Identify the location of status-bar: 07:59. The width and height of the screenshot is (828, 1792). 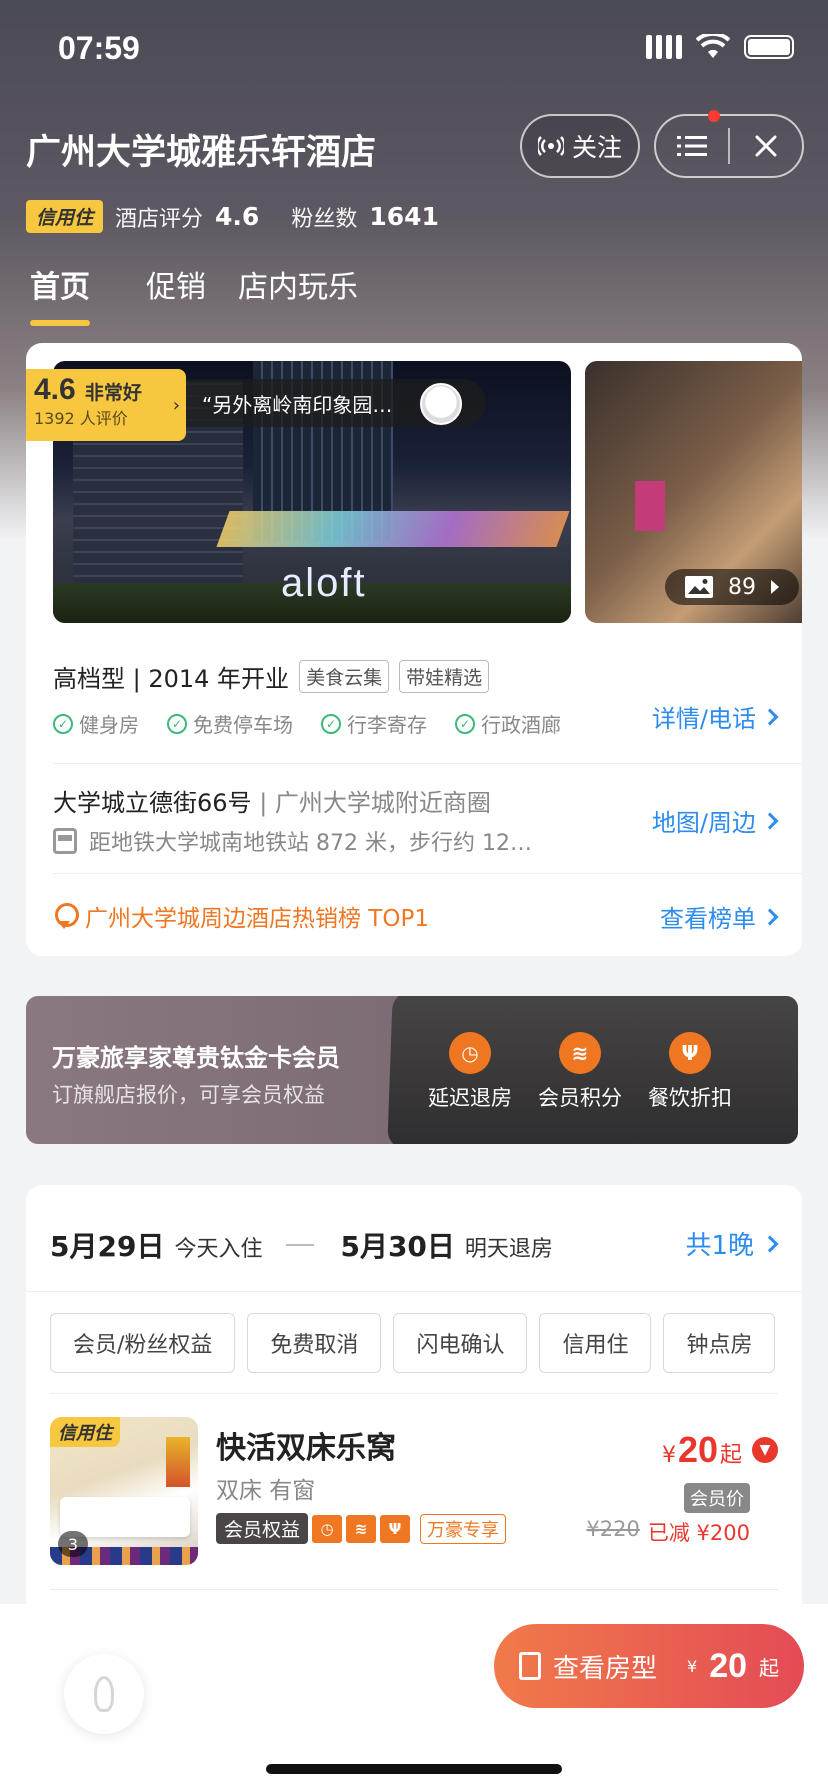
(414, 50).